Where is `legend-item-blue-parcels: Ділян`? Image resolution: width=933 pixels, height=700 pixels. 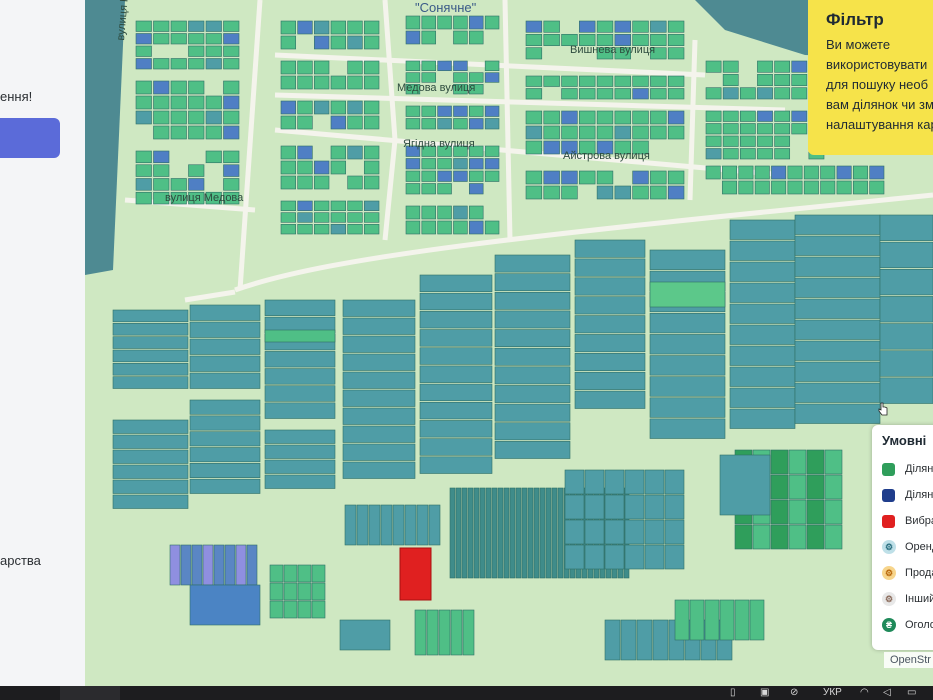
legend-item-blue-parcels: Ділян is located at coordinates (907, 495).